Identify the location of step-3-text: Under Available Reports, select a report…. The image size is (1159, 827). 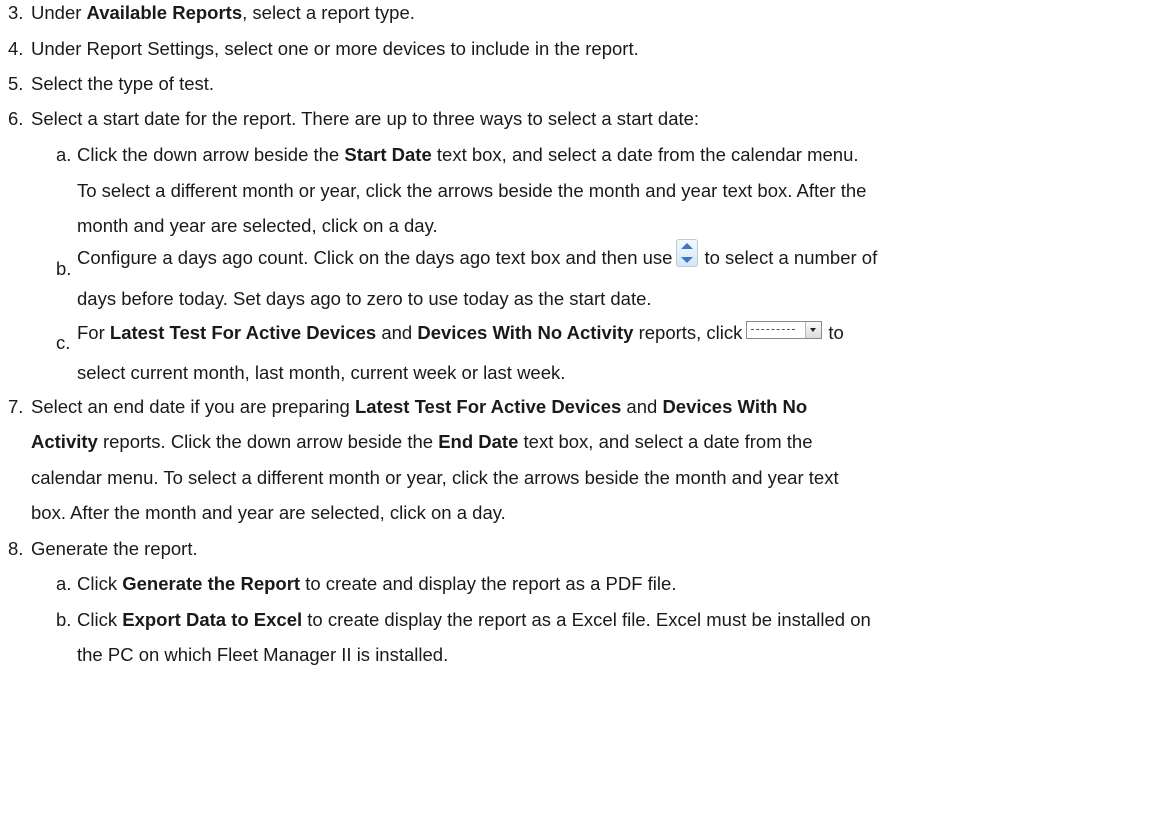
(223, 12).